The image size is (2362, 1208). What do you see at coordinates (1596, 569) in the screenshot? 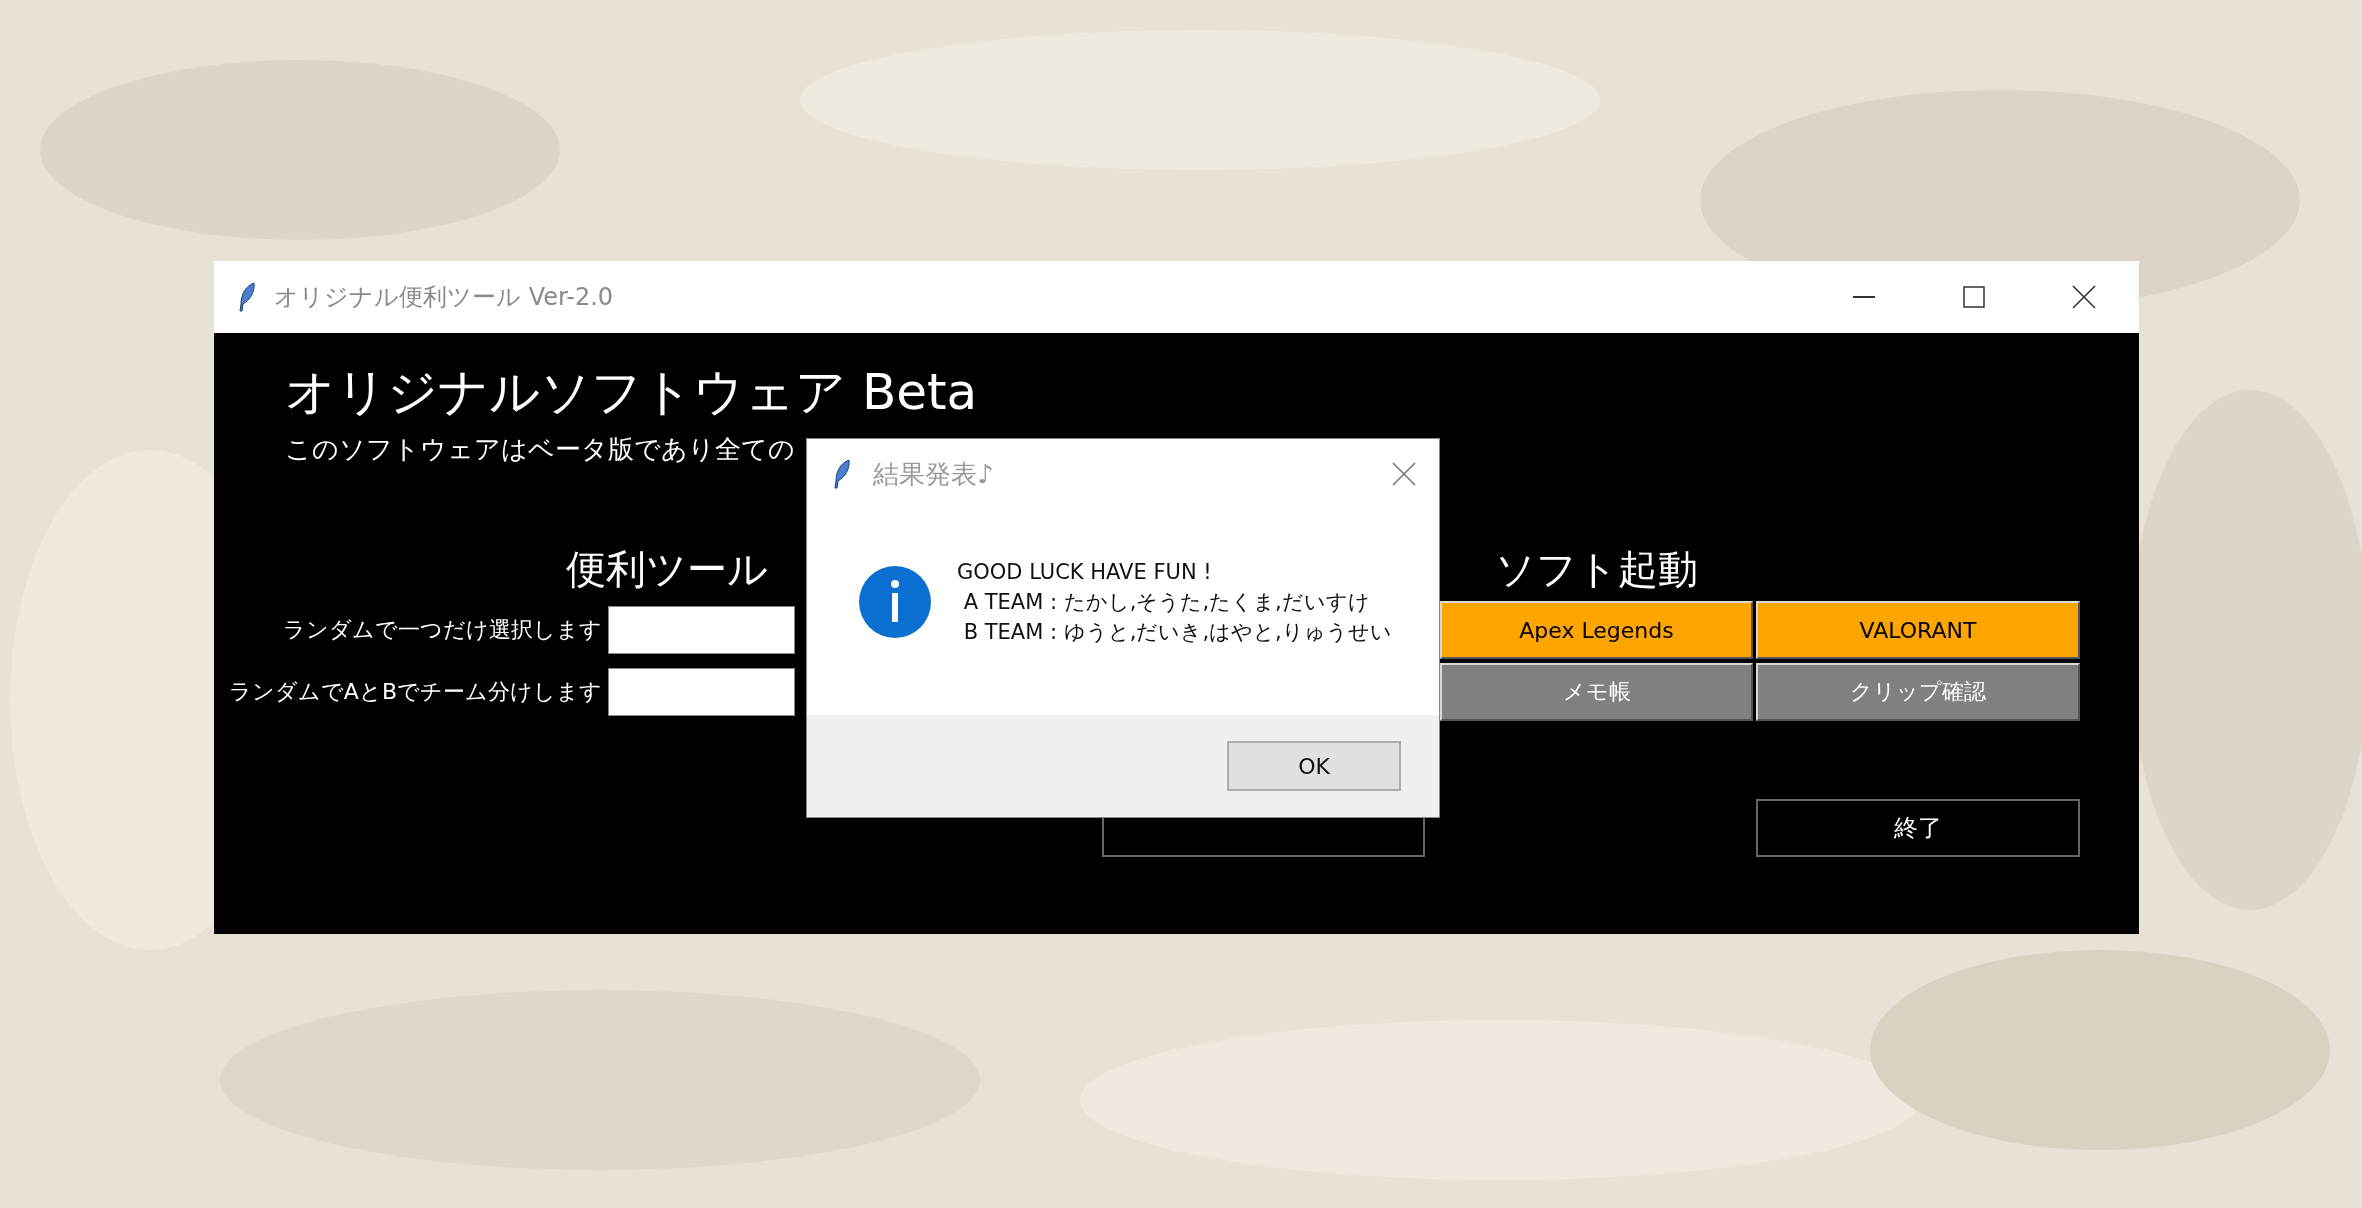
I see `section-title: ソフト起動` at bounding box center [1596, 569].